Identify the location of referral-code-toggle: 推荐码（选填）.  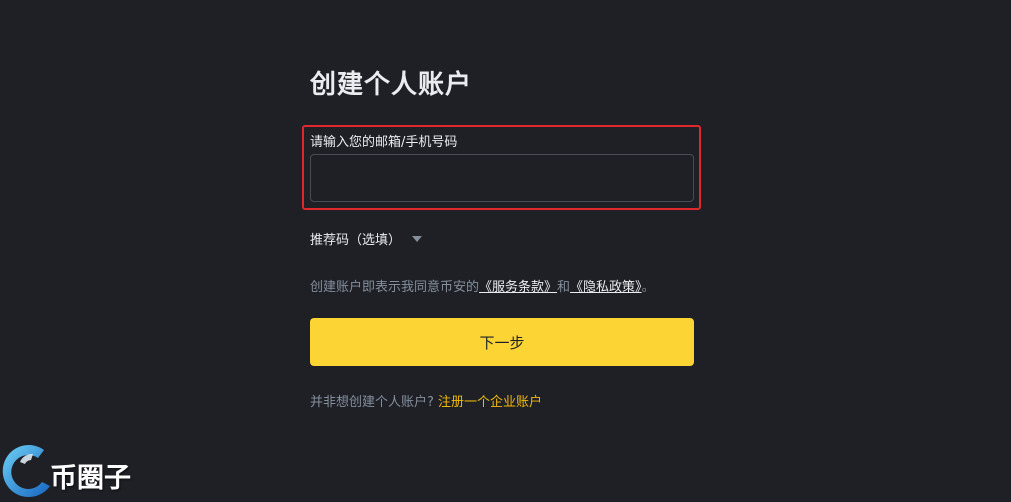
(366, 238).